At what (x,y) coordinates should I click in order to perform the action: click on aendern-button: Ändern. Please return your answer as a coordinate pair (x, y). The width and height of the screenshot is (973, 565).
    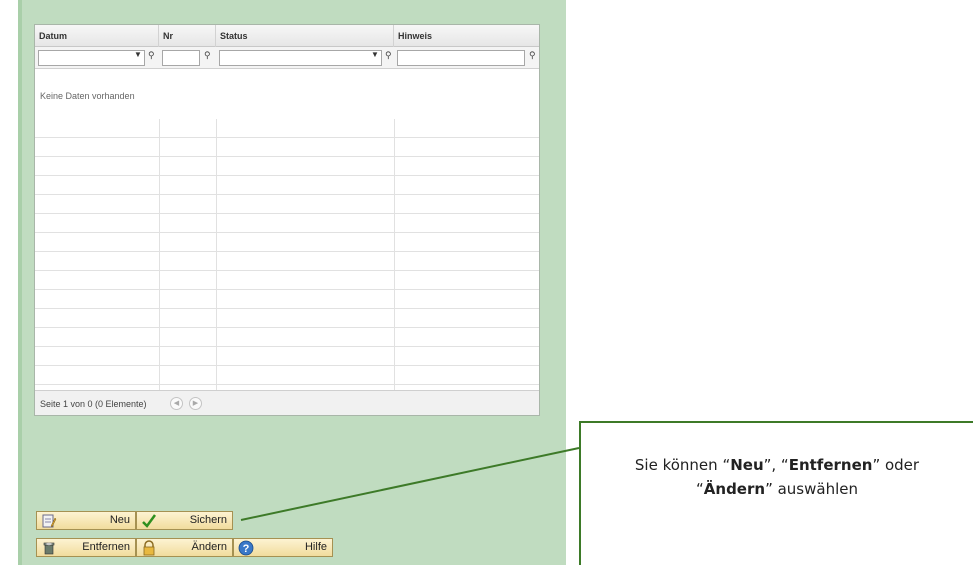
    Looking at the image, I should click on (184, 547).